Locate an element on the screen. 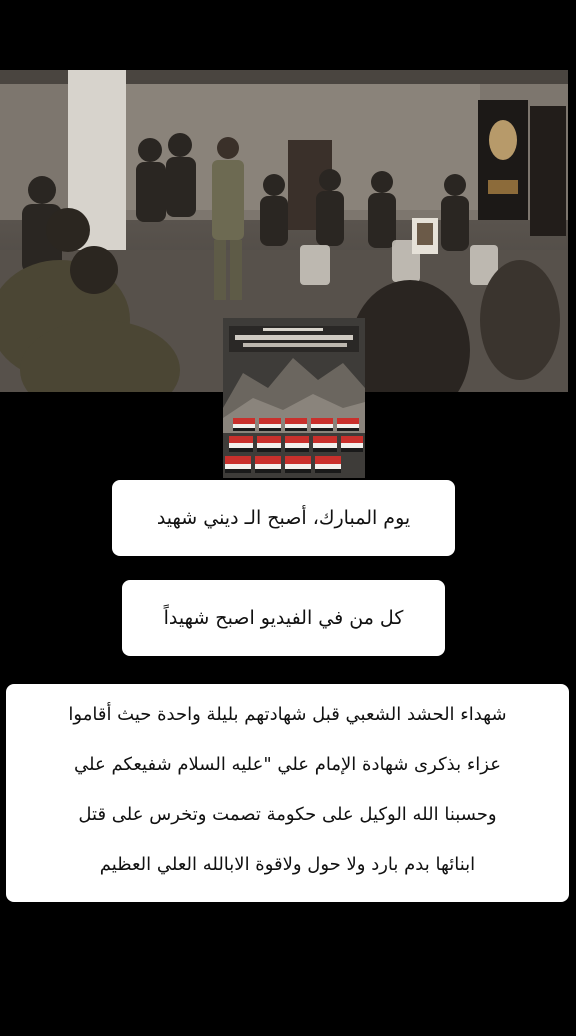 The width and height of the screenshot is (576, 1036). caption-line-1: يوم المبارك، أصبح الـ ديني شهيد is located at coordinates (283, 518).